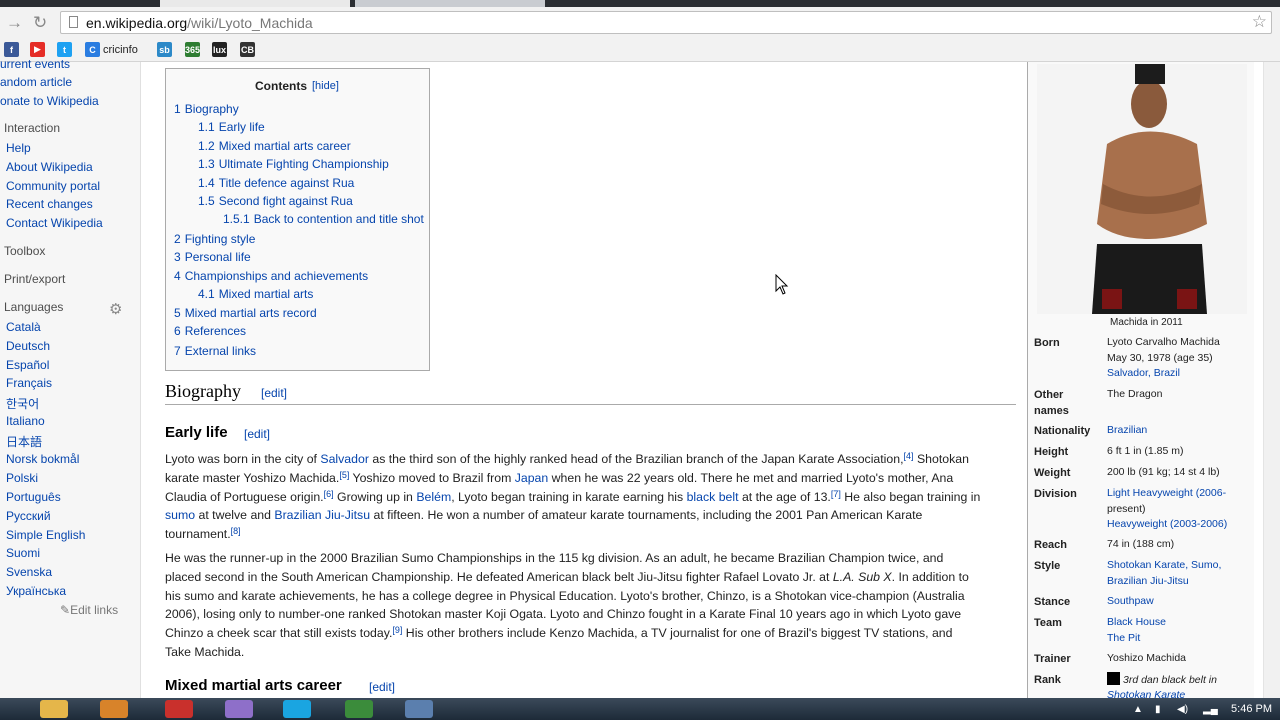 The height and width of the screenshot is (720, 1280). What do you see at coordinates (40, 23) in the screenshot?
I see `reload-icon: ↻` at bounding box center [40, 23].